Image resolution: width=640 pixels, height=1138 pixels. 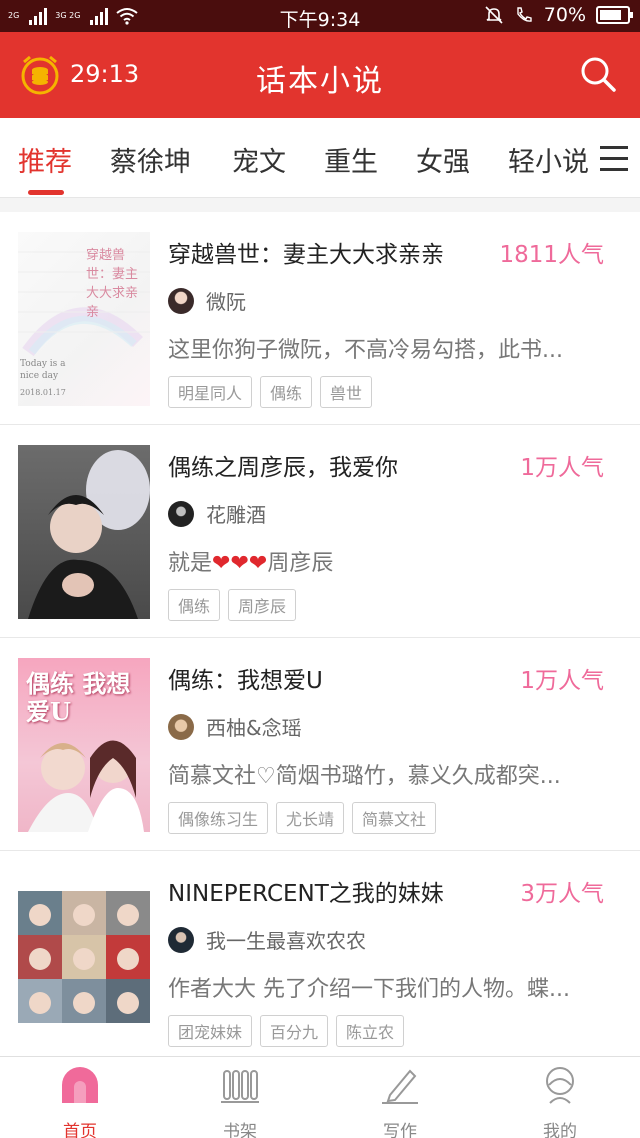 What do you see at coordinates (43, 392) in the screenshot?
I see `cover-date: 2018.01.17` at bounding box center [43, 392].